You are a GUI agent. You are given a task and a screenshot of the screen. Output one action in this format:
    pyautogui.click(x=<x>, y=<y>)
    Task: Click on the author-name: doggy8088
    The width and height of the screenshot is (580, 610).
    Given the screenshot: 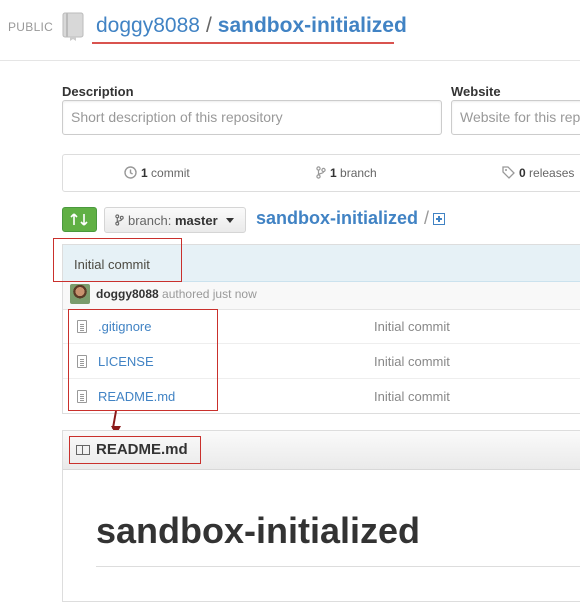 What is the action you would take?
    pyautogui.click(x=127, y=294)
    